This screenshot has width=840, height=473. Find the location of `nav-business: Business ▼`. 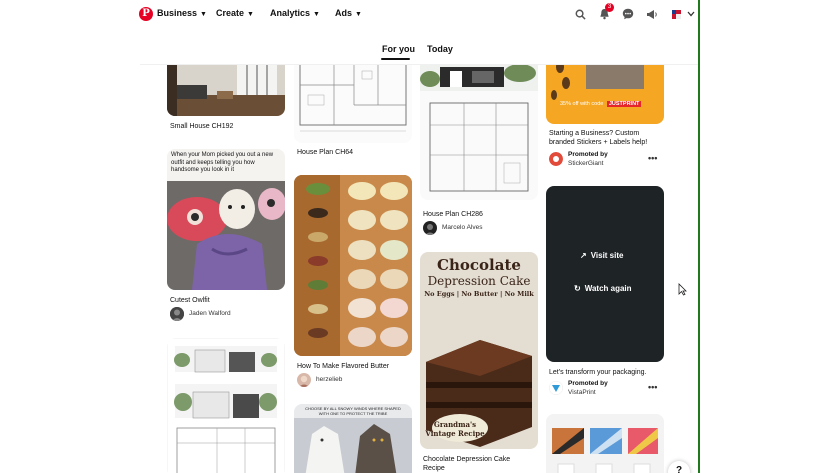

nav-business: Business ▼ is located at coordinates (182, 13).